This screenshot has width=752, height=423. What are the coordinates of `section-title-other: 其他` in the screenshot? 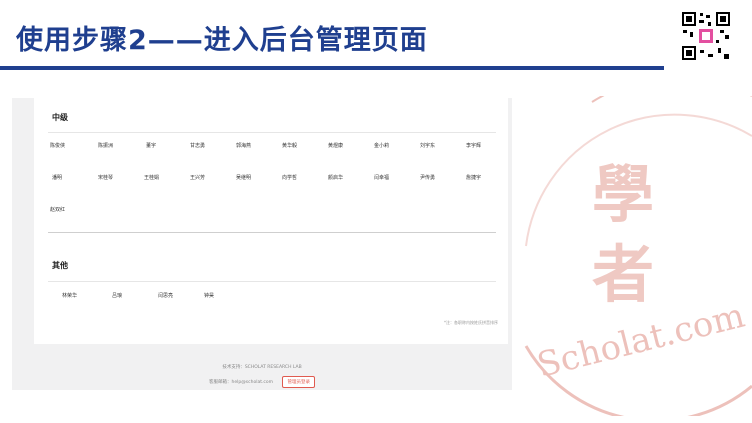 It's located at (60, 265).